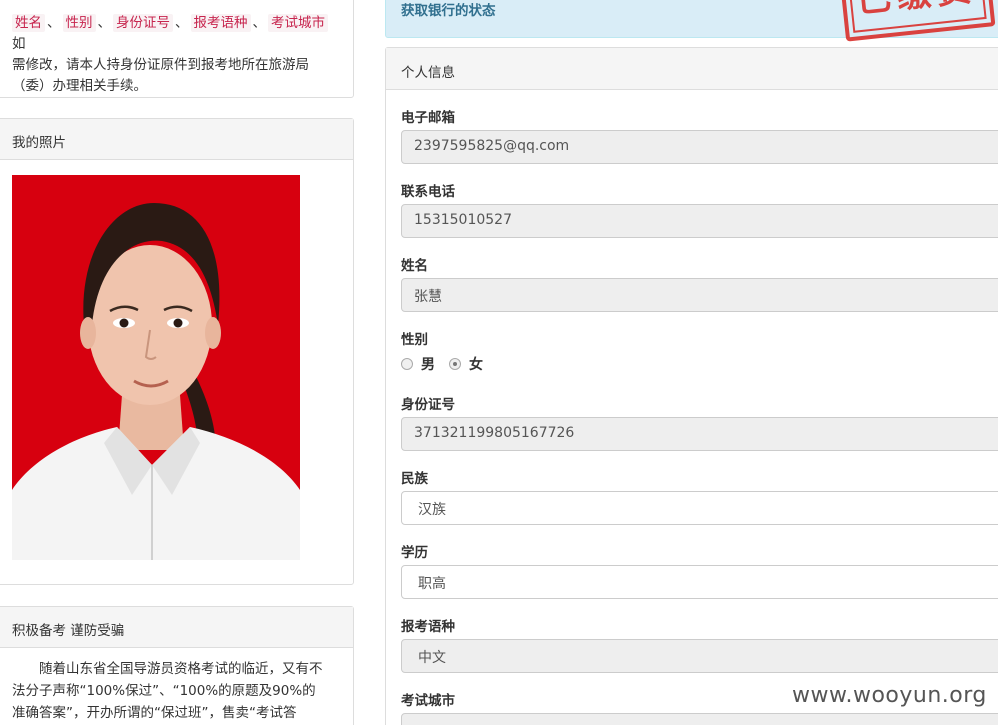 This screenshot has height=725, width=998. What do you see at coordinates (414, 340) in the screenshot?
I see `gender-label: 性别` at bounding box center [414, 340].